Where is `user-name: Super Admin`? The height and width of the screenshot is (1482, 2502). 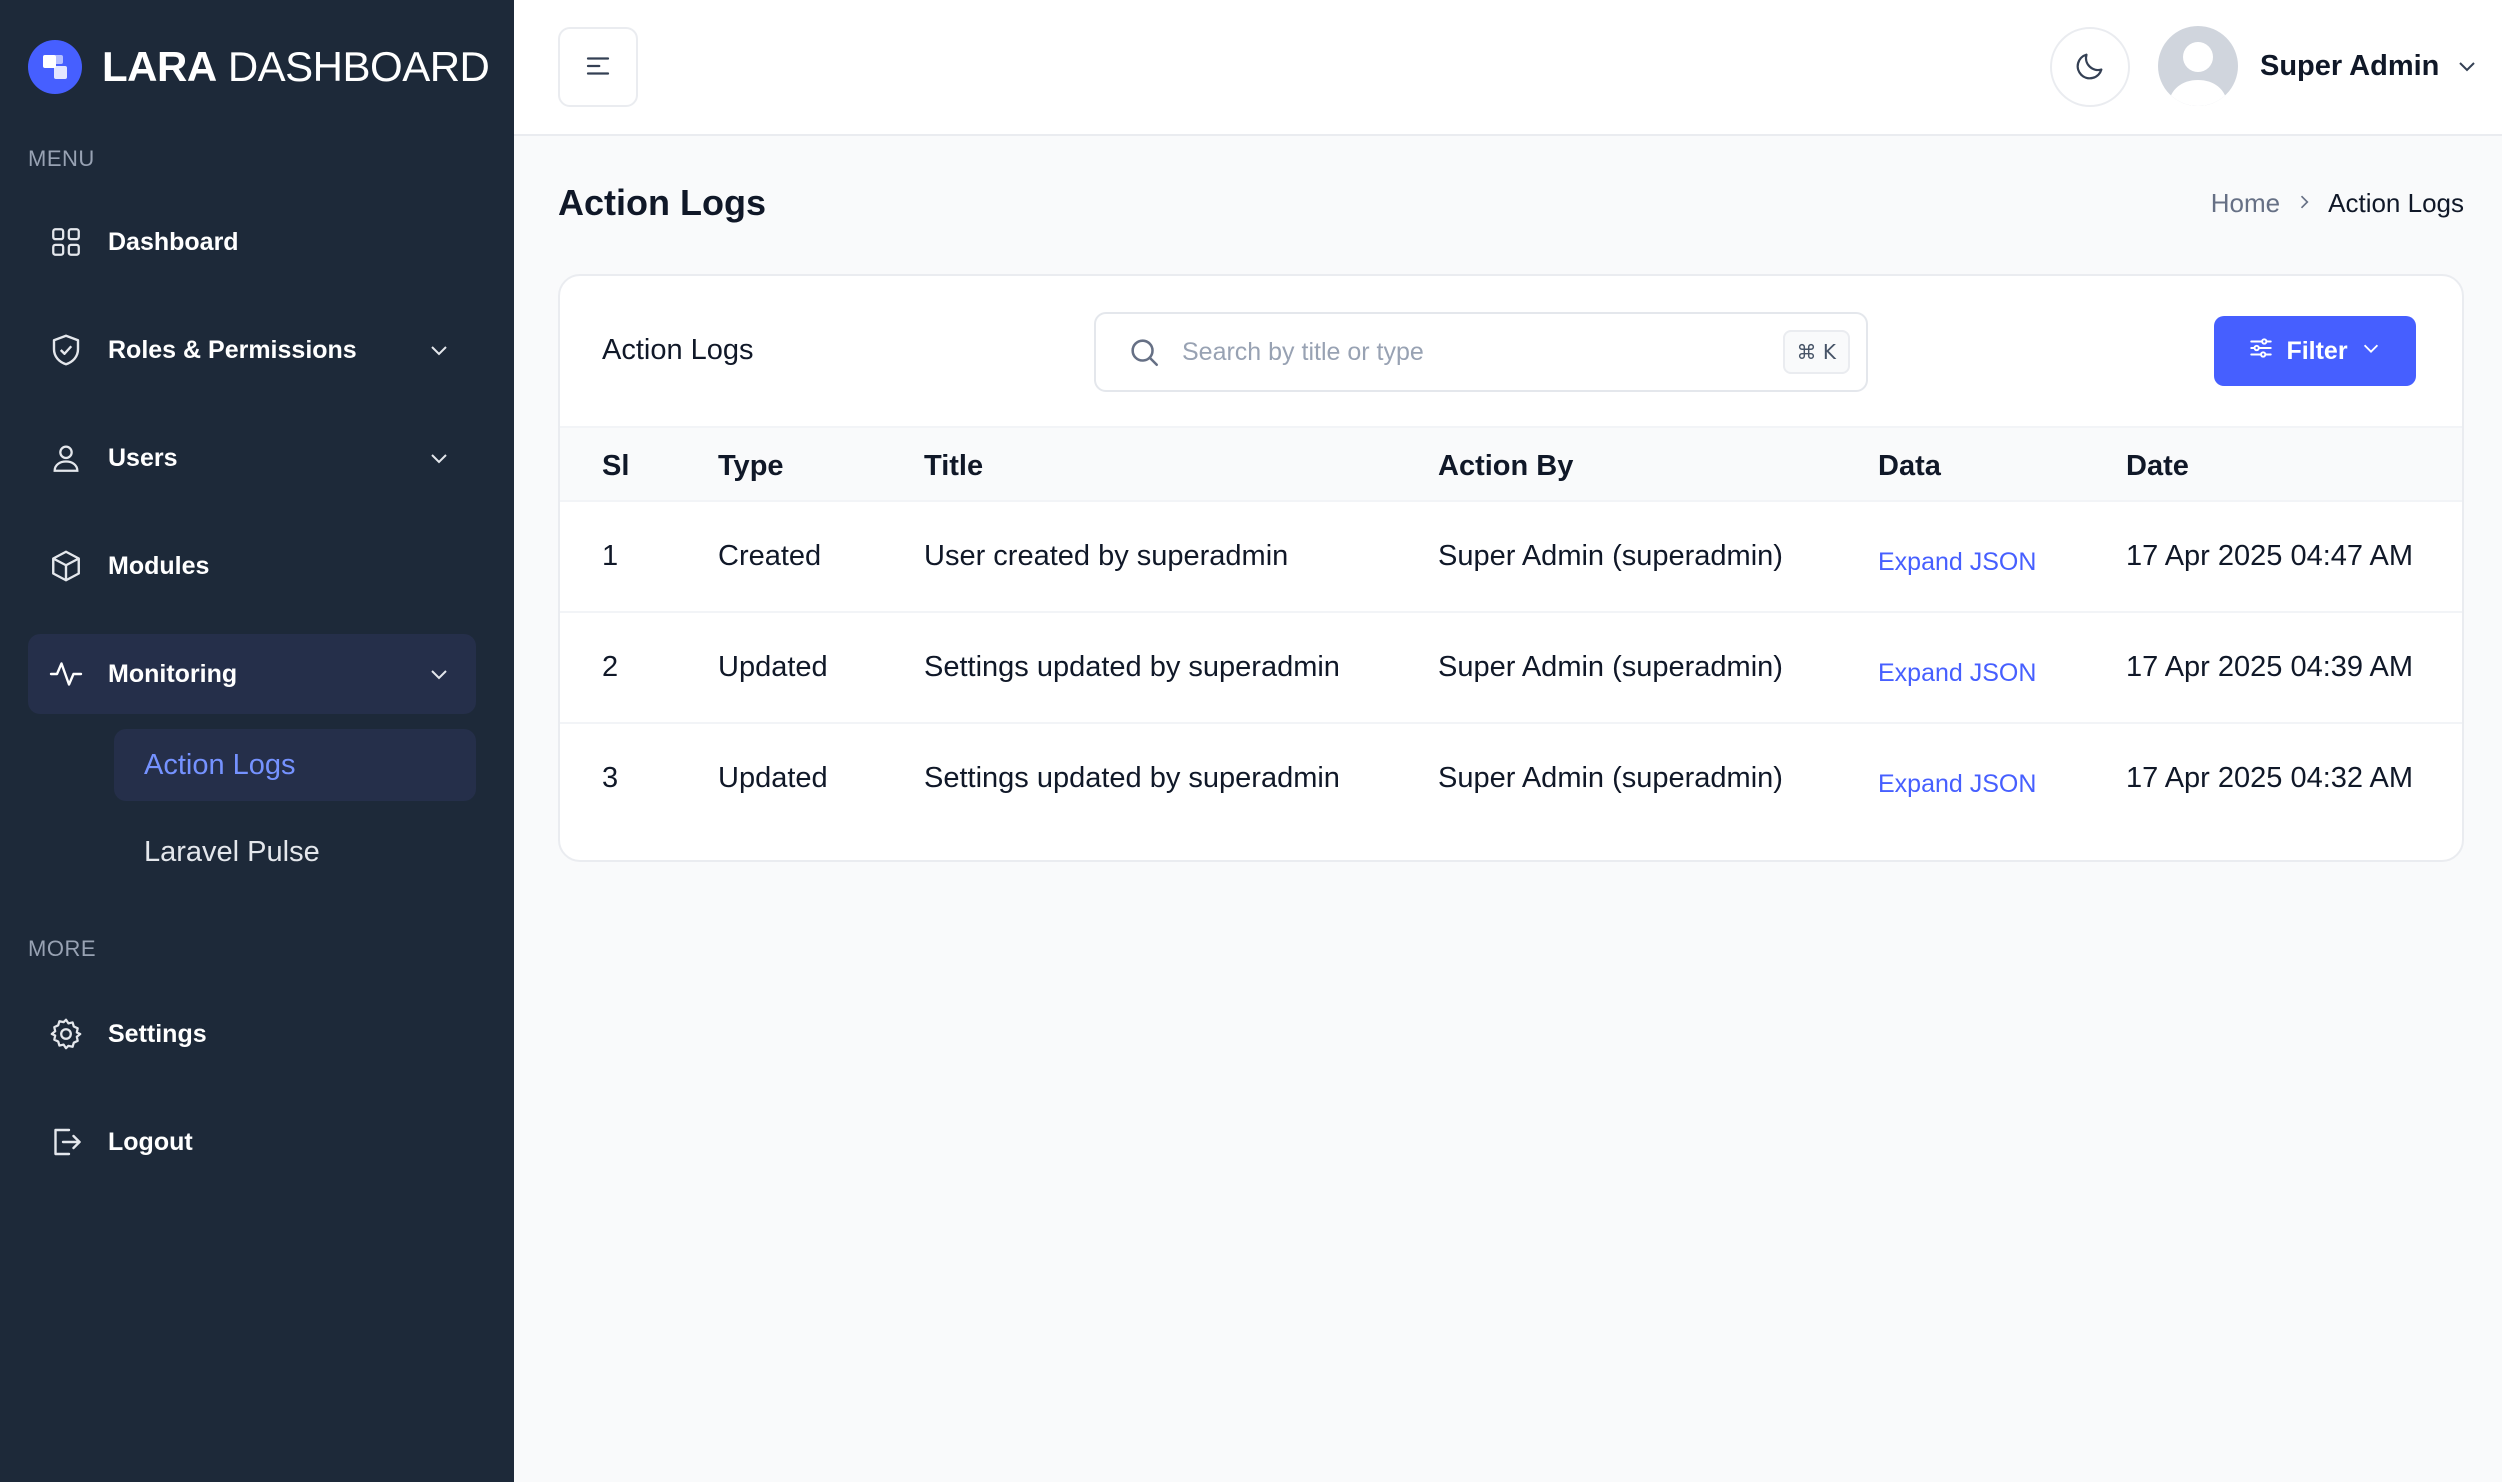
user-name: Super Admin is located at coordinates (2350, 65).